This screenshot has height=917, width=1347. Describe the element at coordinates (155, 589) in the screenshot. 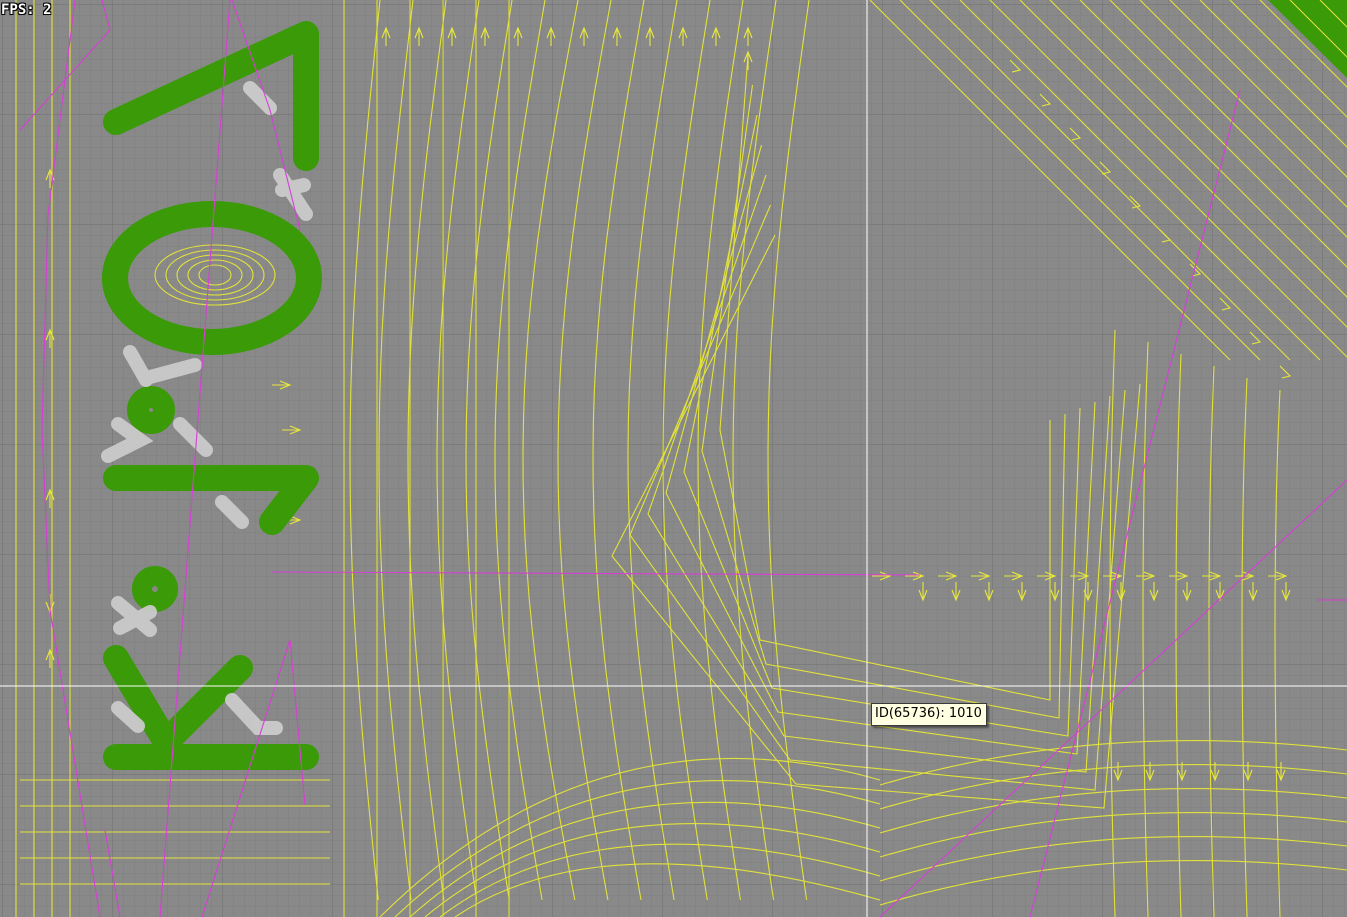

I see `glyph-dot-lower` at that location.